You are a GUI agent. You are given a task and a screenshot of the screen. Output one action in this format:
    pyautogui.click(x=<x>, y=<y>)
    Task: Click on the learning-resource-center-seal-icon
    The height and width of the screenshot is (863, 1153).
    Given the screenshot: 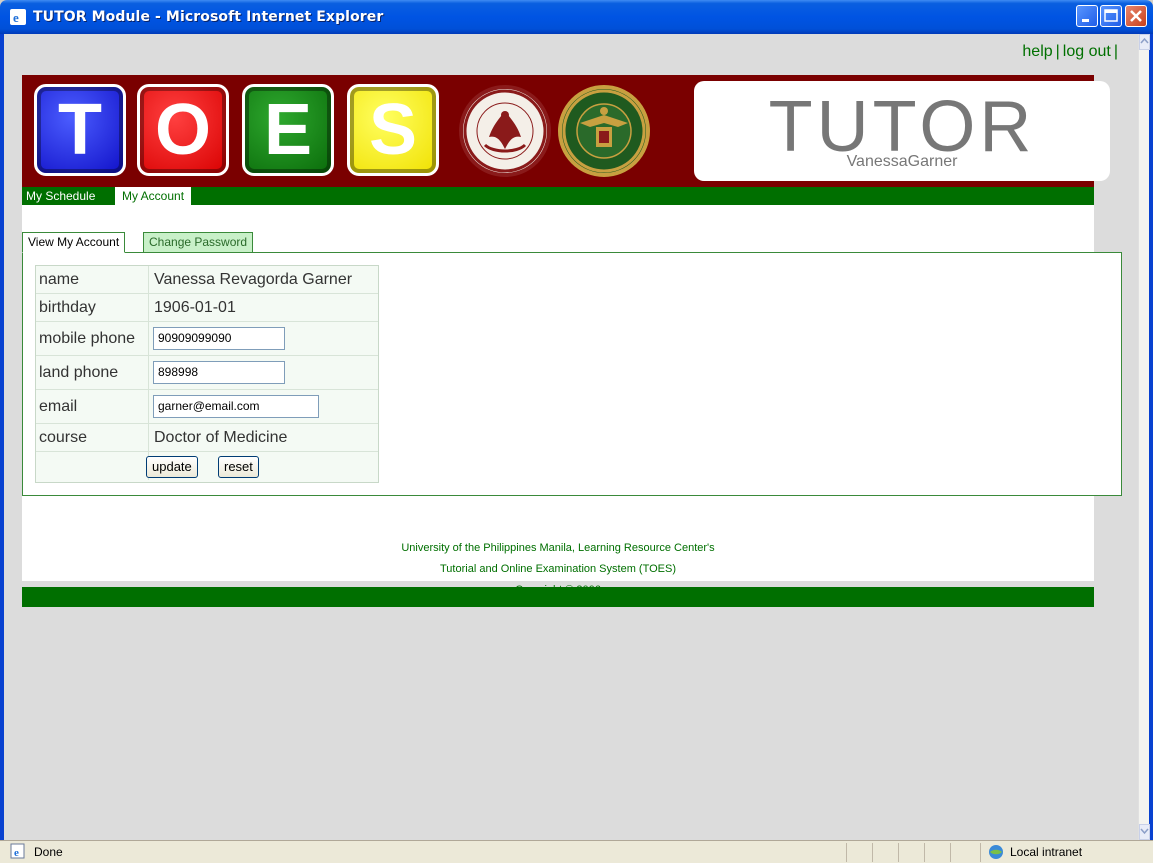 What is the action you would take?
    pyautogui.click(x=505, y=131)
    